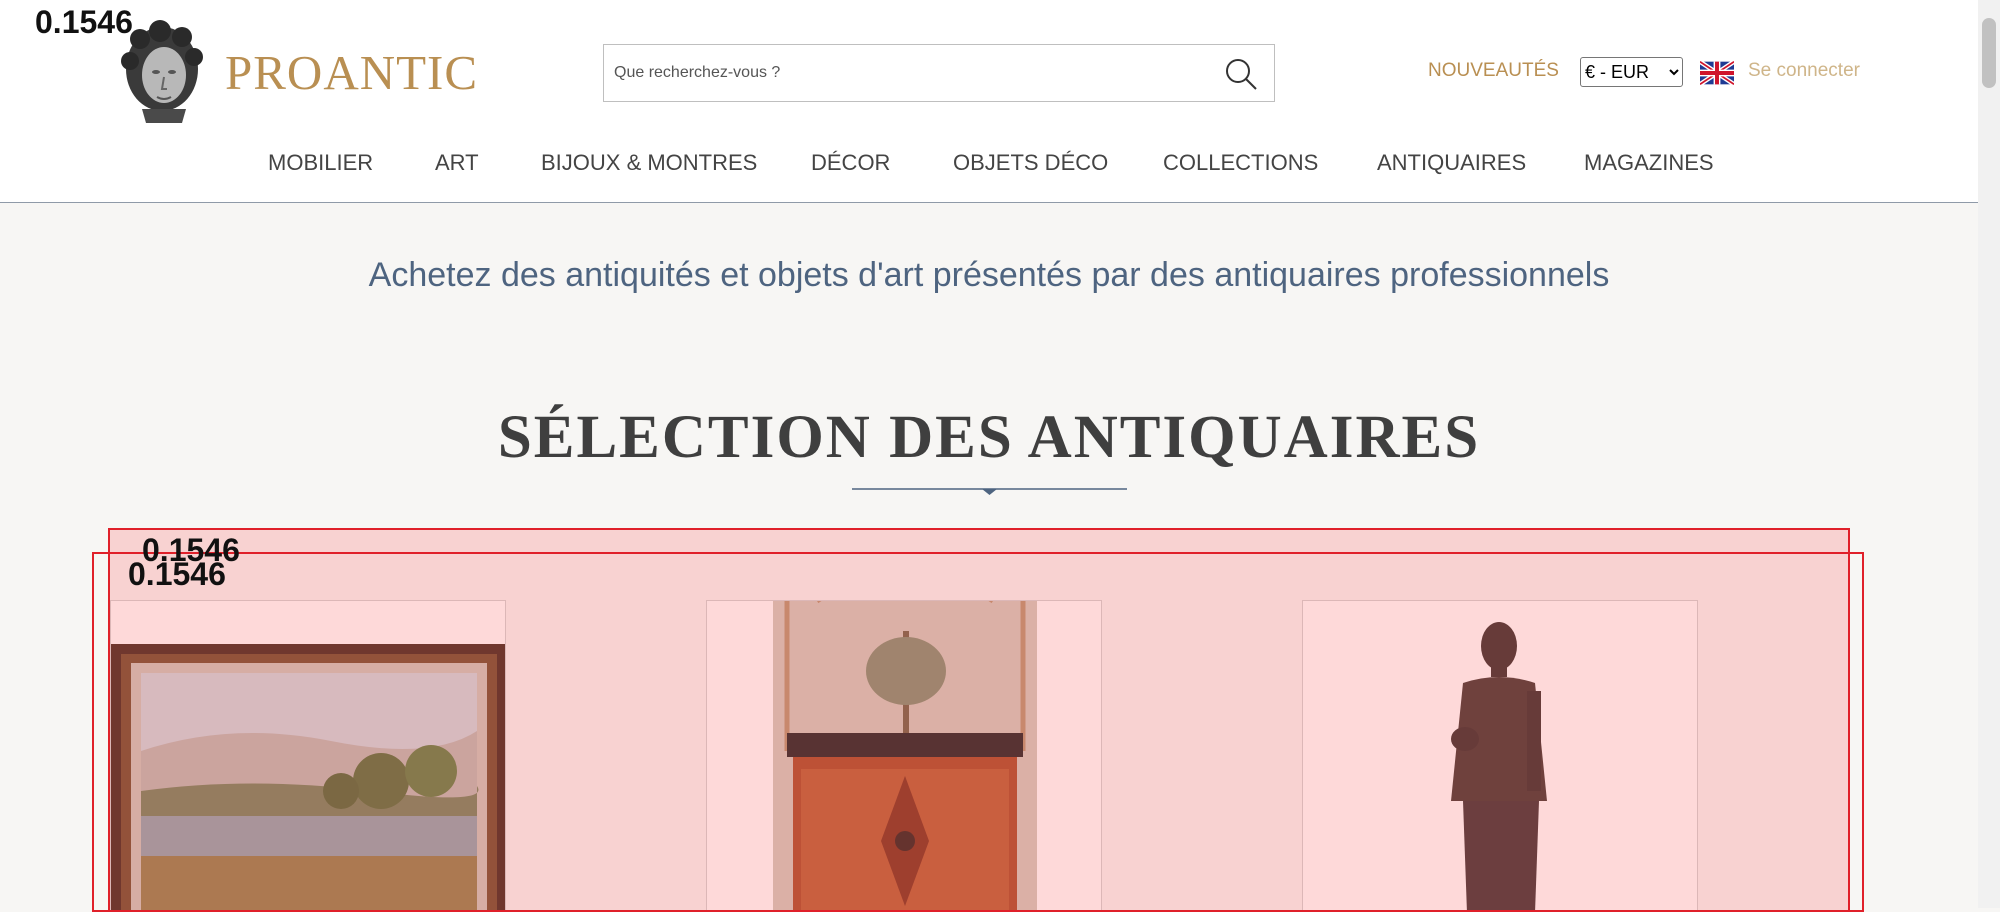 The height and width of the screenshot is (912, 2000). What do you see at coordinates (649, 163) in the screenshot?
I see `nav-item-bijoux-montres: BIJOUX & MONTRES` at bounding box center [649, 163].